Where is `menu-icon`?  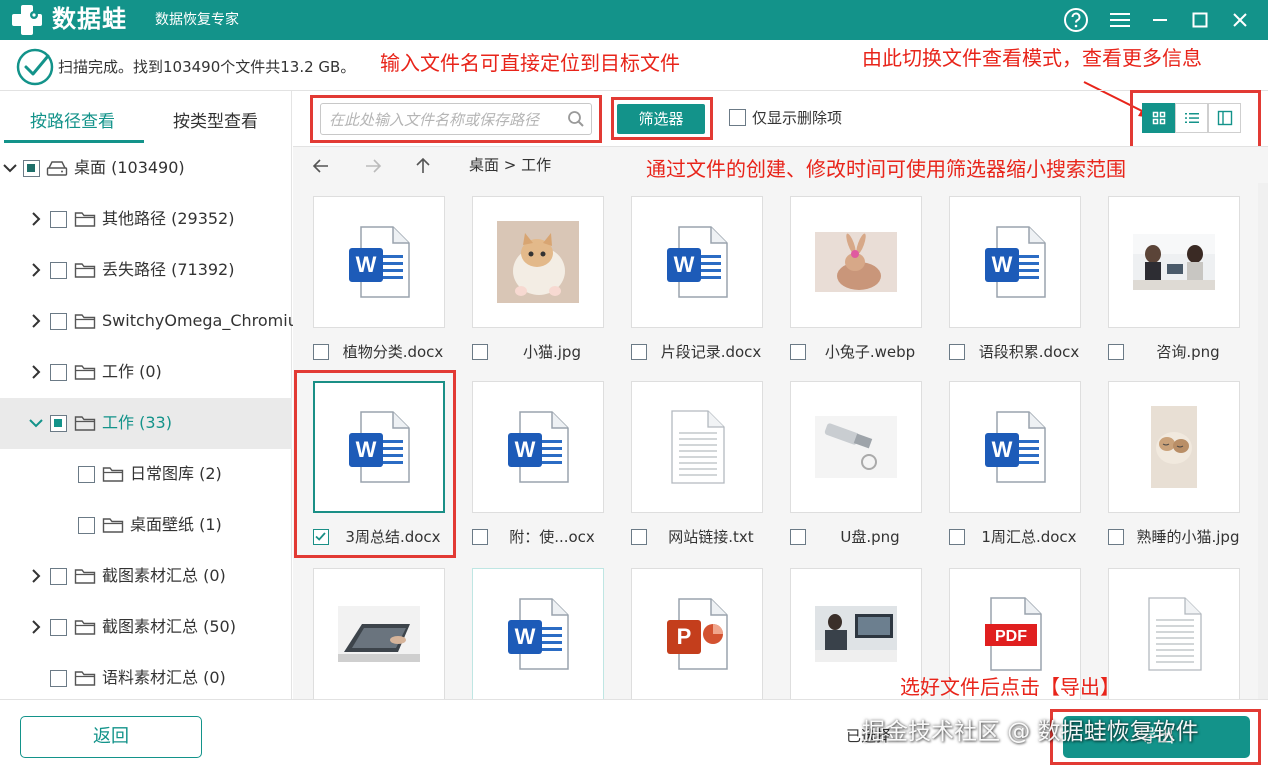 menu-icon is located at coordinates (1120, 20).